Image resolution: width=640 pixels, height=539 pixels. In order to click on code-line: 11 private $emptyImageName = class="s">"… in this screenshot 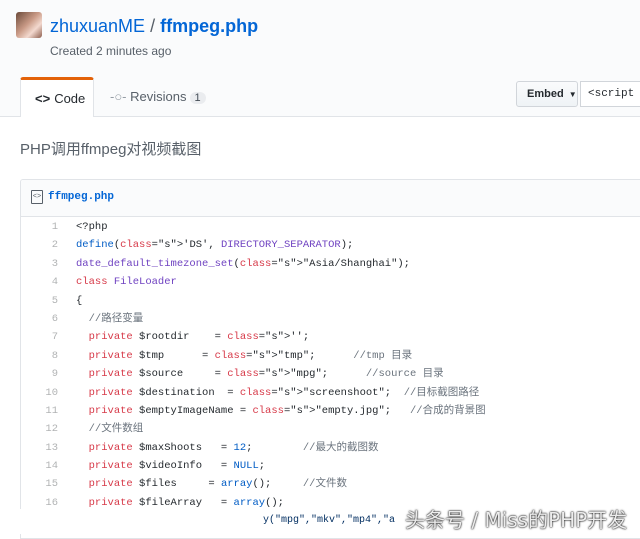, I will do `click(330, 411)`.